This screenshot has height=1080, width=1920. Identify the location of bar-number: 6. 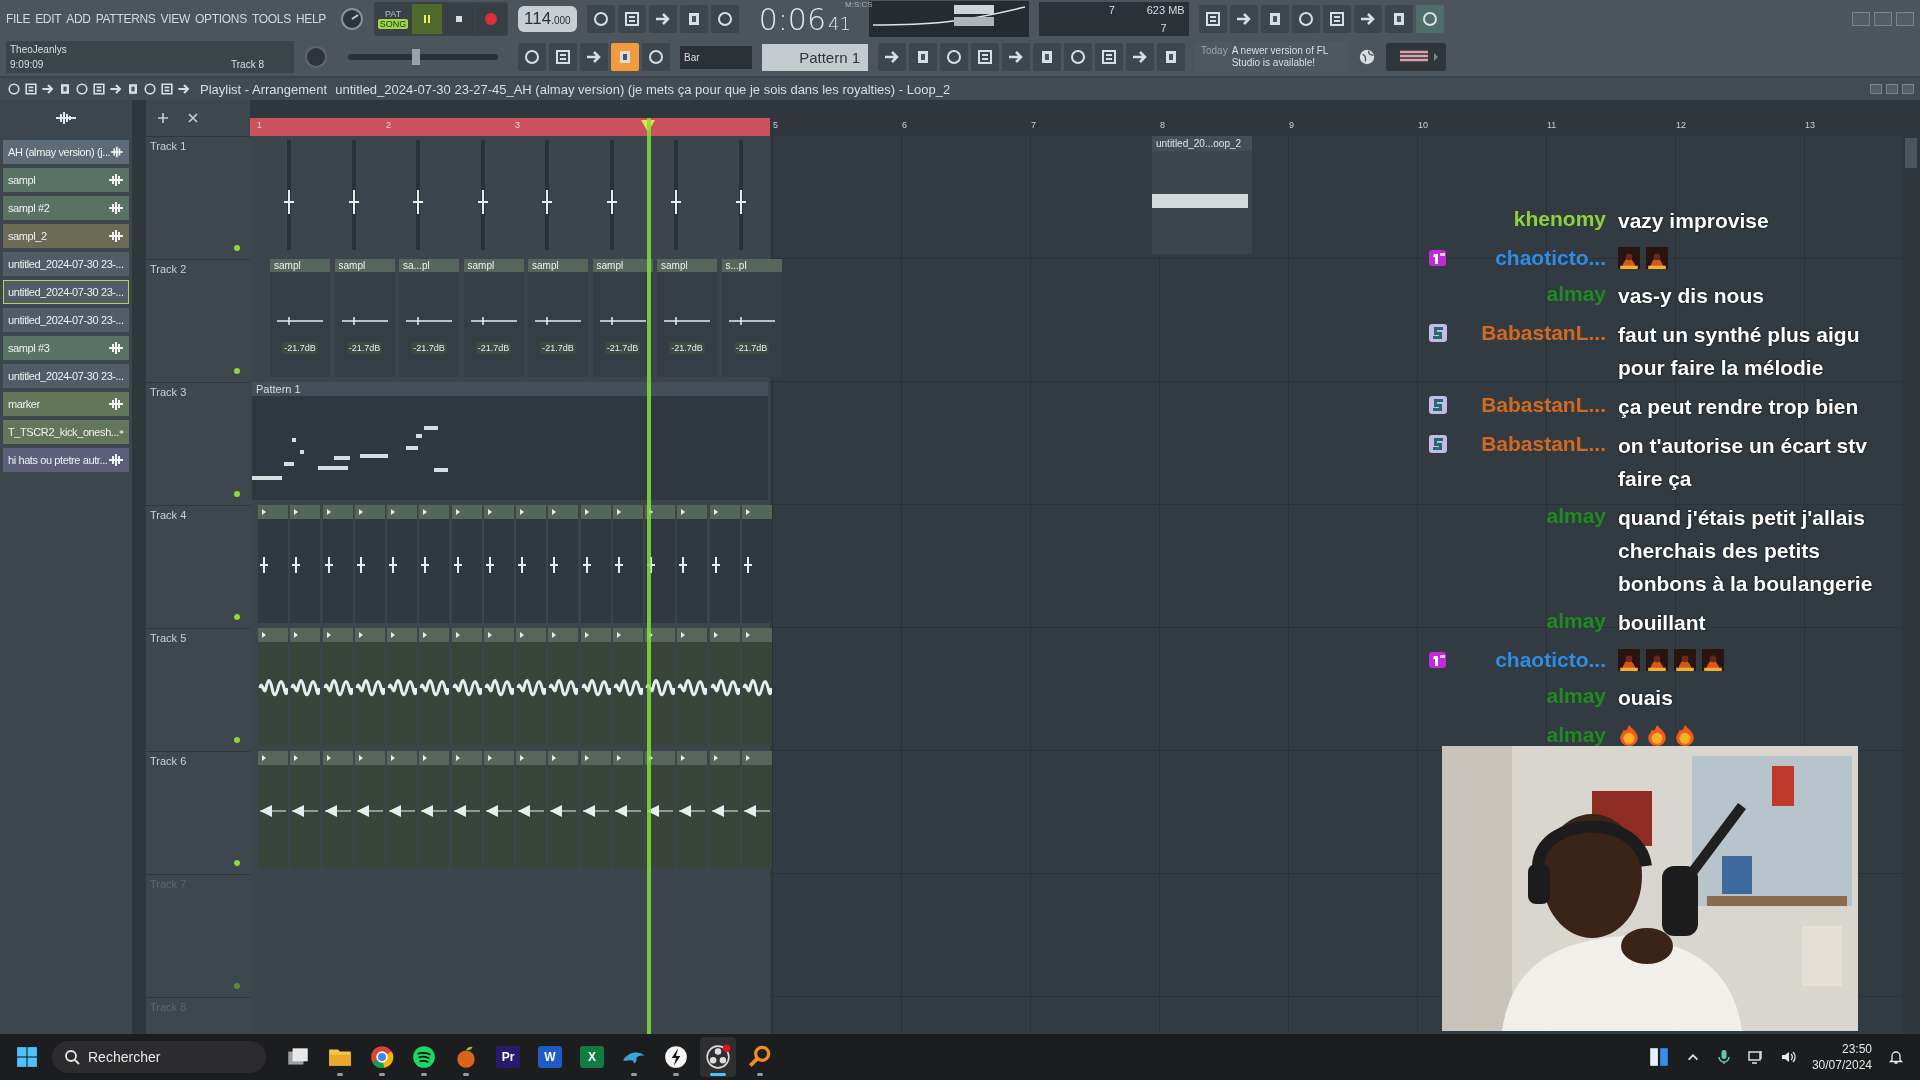
(904, 125).